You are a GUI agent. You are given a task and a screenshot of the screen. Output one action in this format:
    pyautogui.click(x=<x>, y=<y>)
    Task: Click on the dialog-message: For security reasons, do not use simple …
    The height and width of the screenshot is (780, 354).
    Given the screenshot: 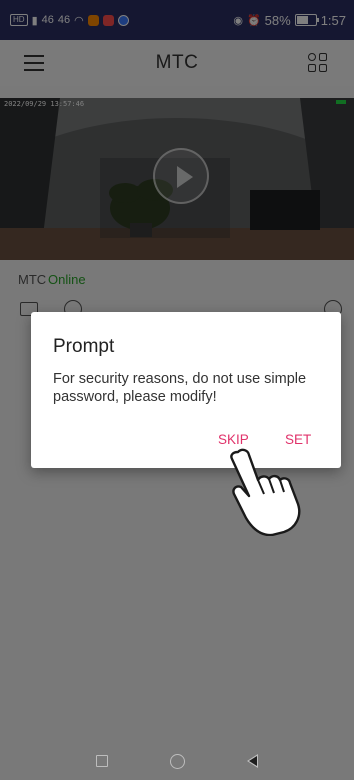 What is the action you would take?
    pyautogui.click(x=180, y=388)
    